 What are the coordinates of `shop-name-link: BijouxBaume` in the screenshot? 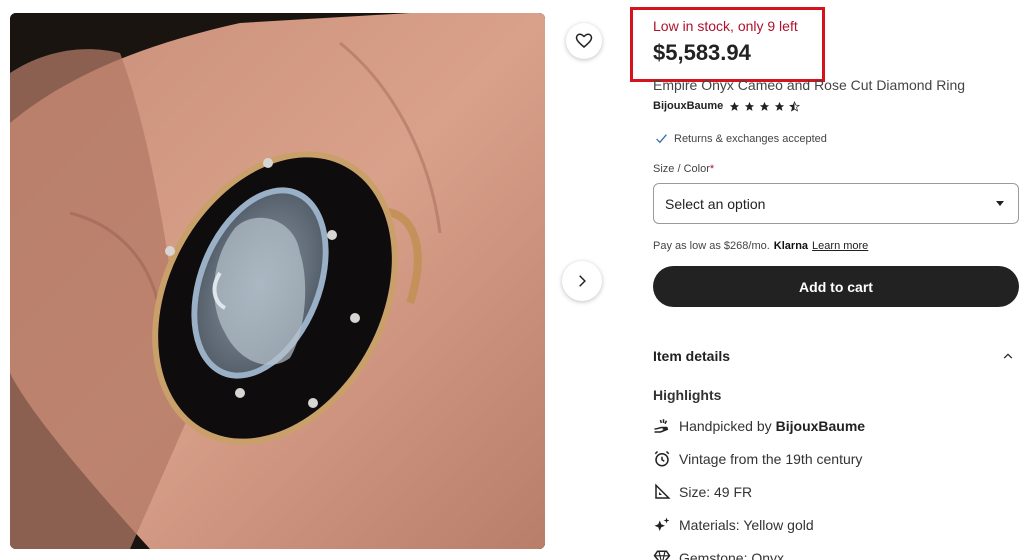 It's located at (688, 106).